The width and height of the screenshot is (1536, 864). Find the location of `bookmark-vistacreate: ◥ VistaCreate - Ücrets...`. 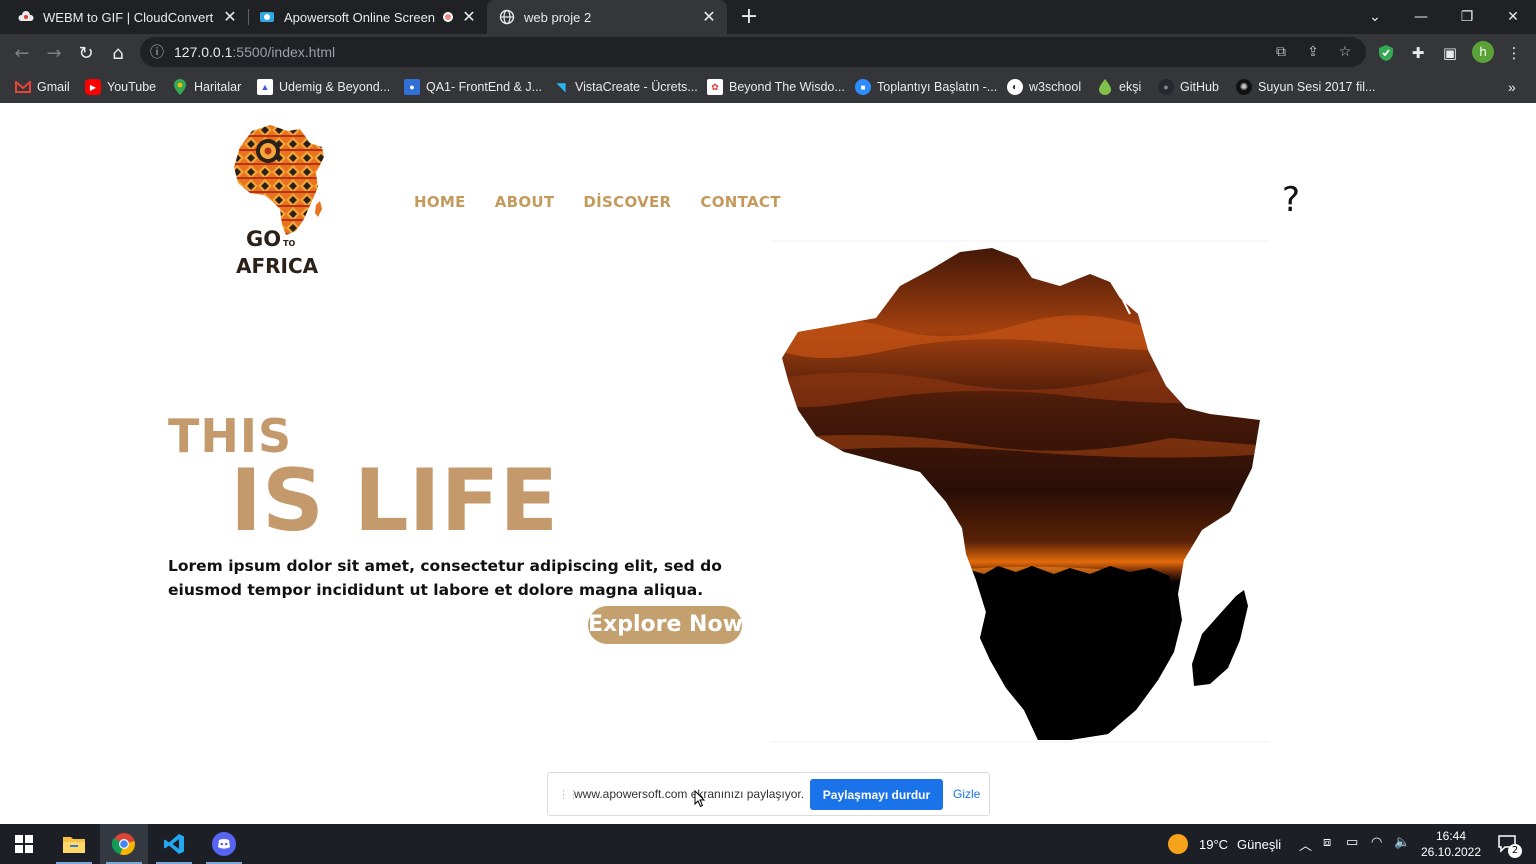

bookmark-vistacreate: ◥ VistaCreate - Ücrets... is located at coordinates (625, 87).